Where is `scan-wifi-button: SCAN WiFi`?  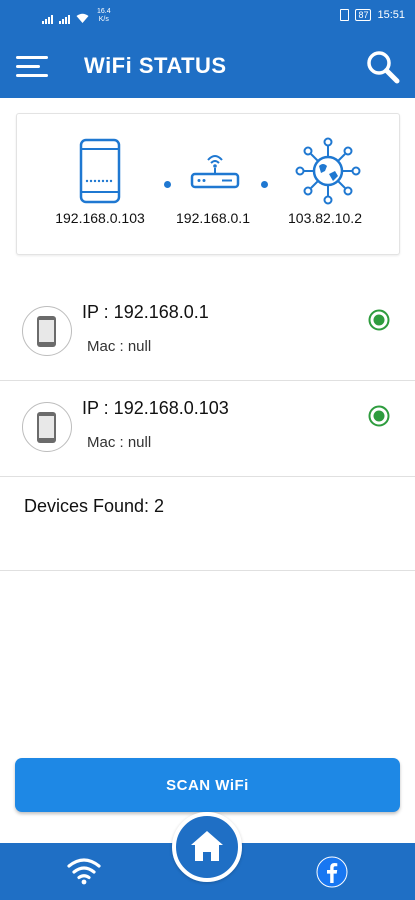 scan-wifi-button: SCAN WiFi is located at coordinates (207, 785).